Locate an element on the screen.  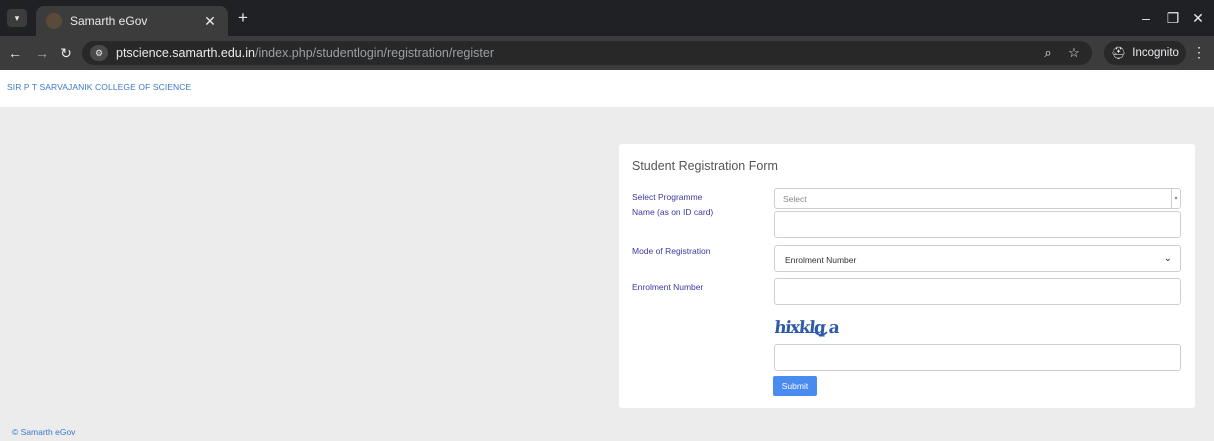
name-label: Name (as on ID card) is located at coordinates (673, 212).